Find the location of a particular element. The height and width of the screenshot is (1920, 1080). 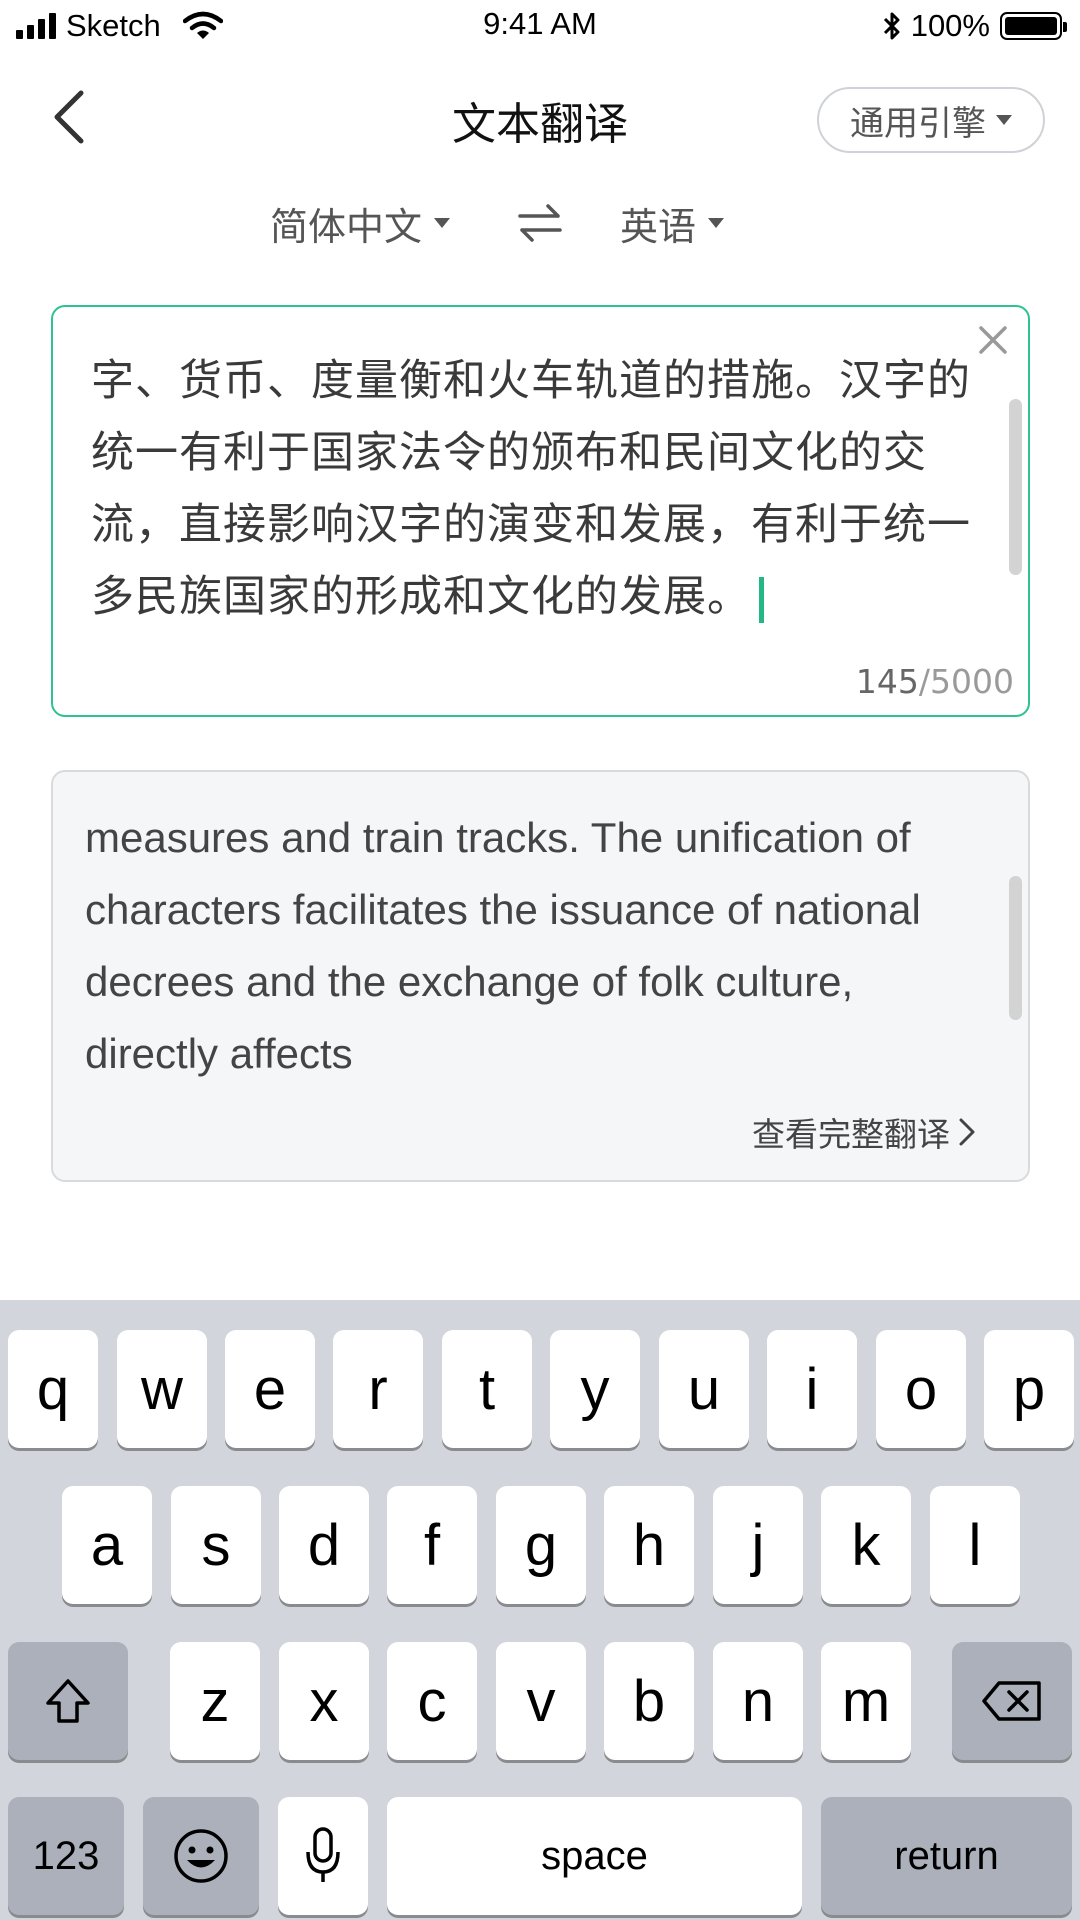

key-label: z is located at coordinates (215, 1701).